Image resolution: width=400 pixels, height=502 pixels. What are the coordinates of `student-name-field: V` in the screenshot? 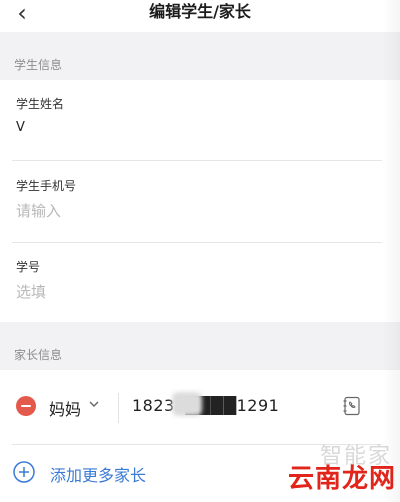 It's located at (20, 127).